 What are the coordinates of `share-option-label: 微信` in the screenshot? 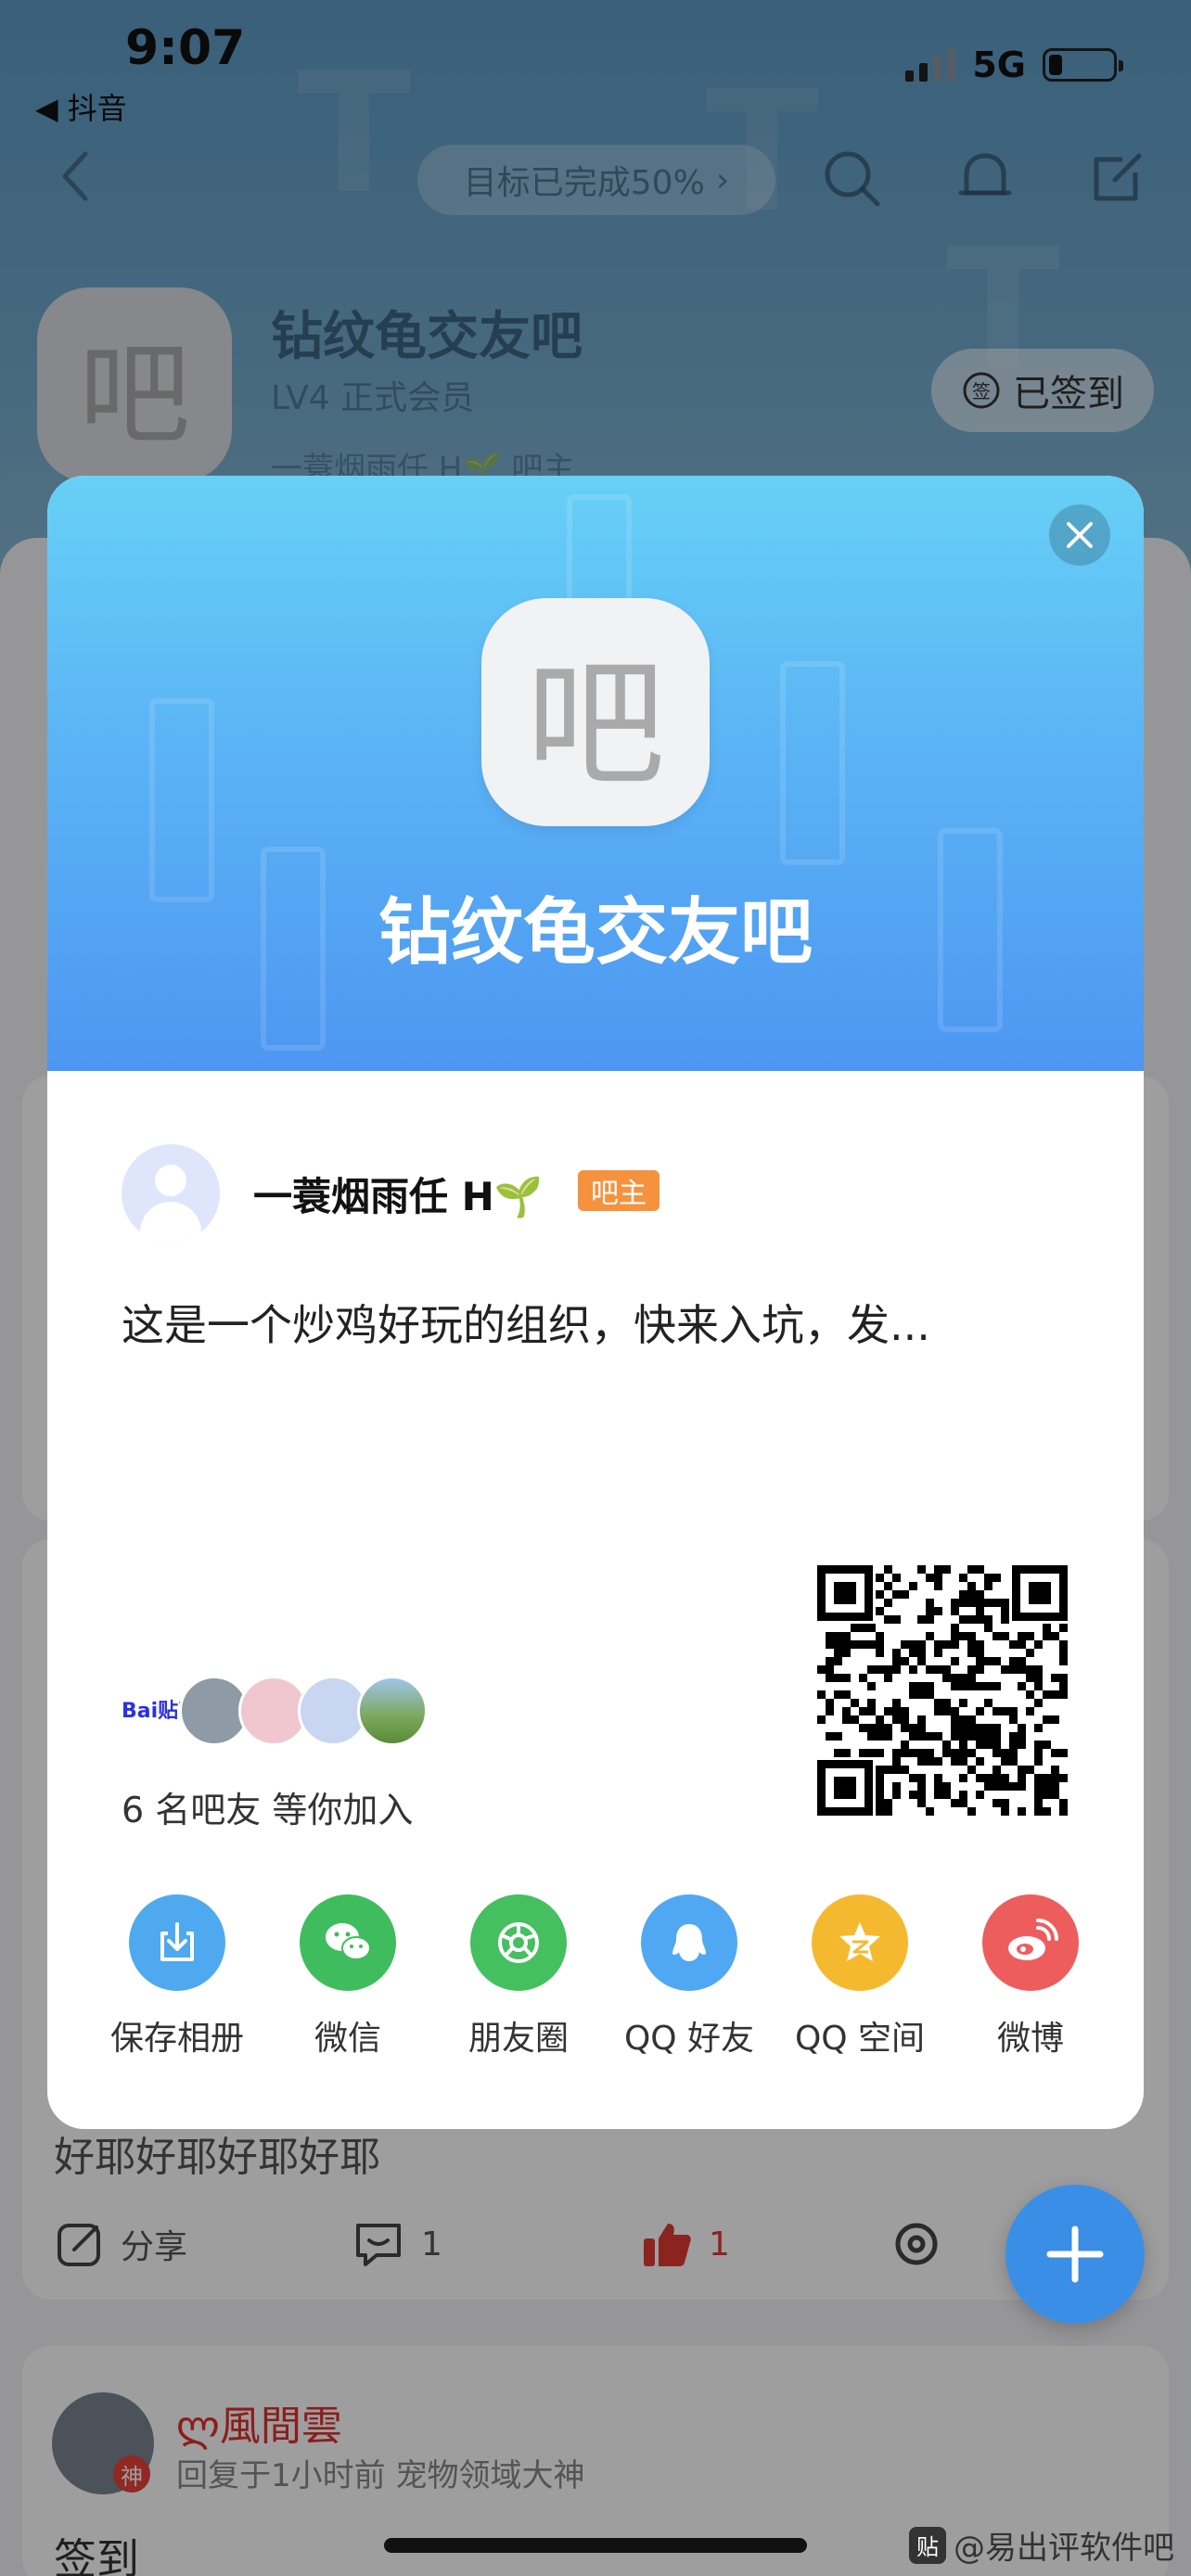 It's located at (347, 2039).